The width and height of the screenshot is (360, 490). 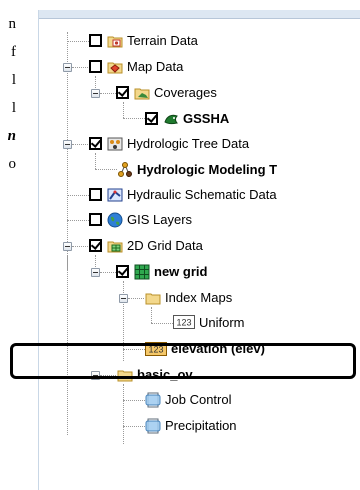 What do you see at coordinates (153, 298) in the screenshot?
I see `folder-icon` at bounding box center [153, 298].